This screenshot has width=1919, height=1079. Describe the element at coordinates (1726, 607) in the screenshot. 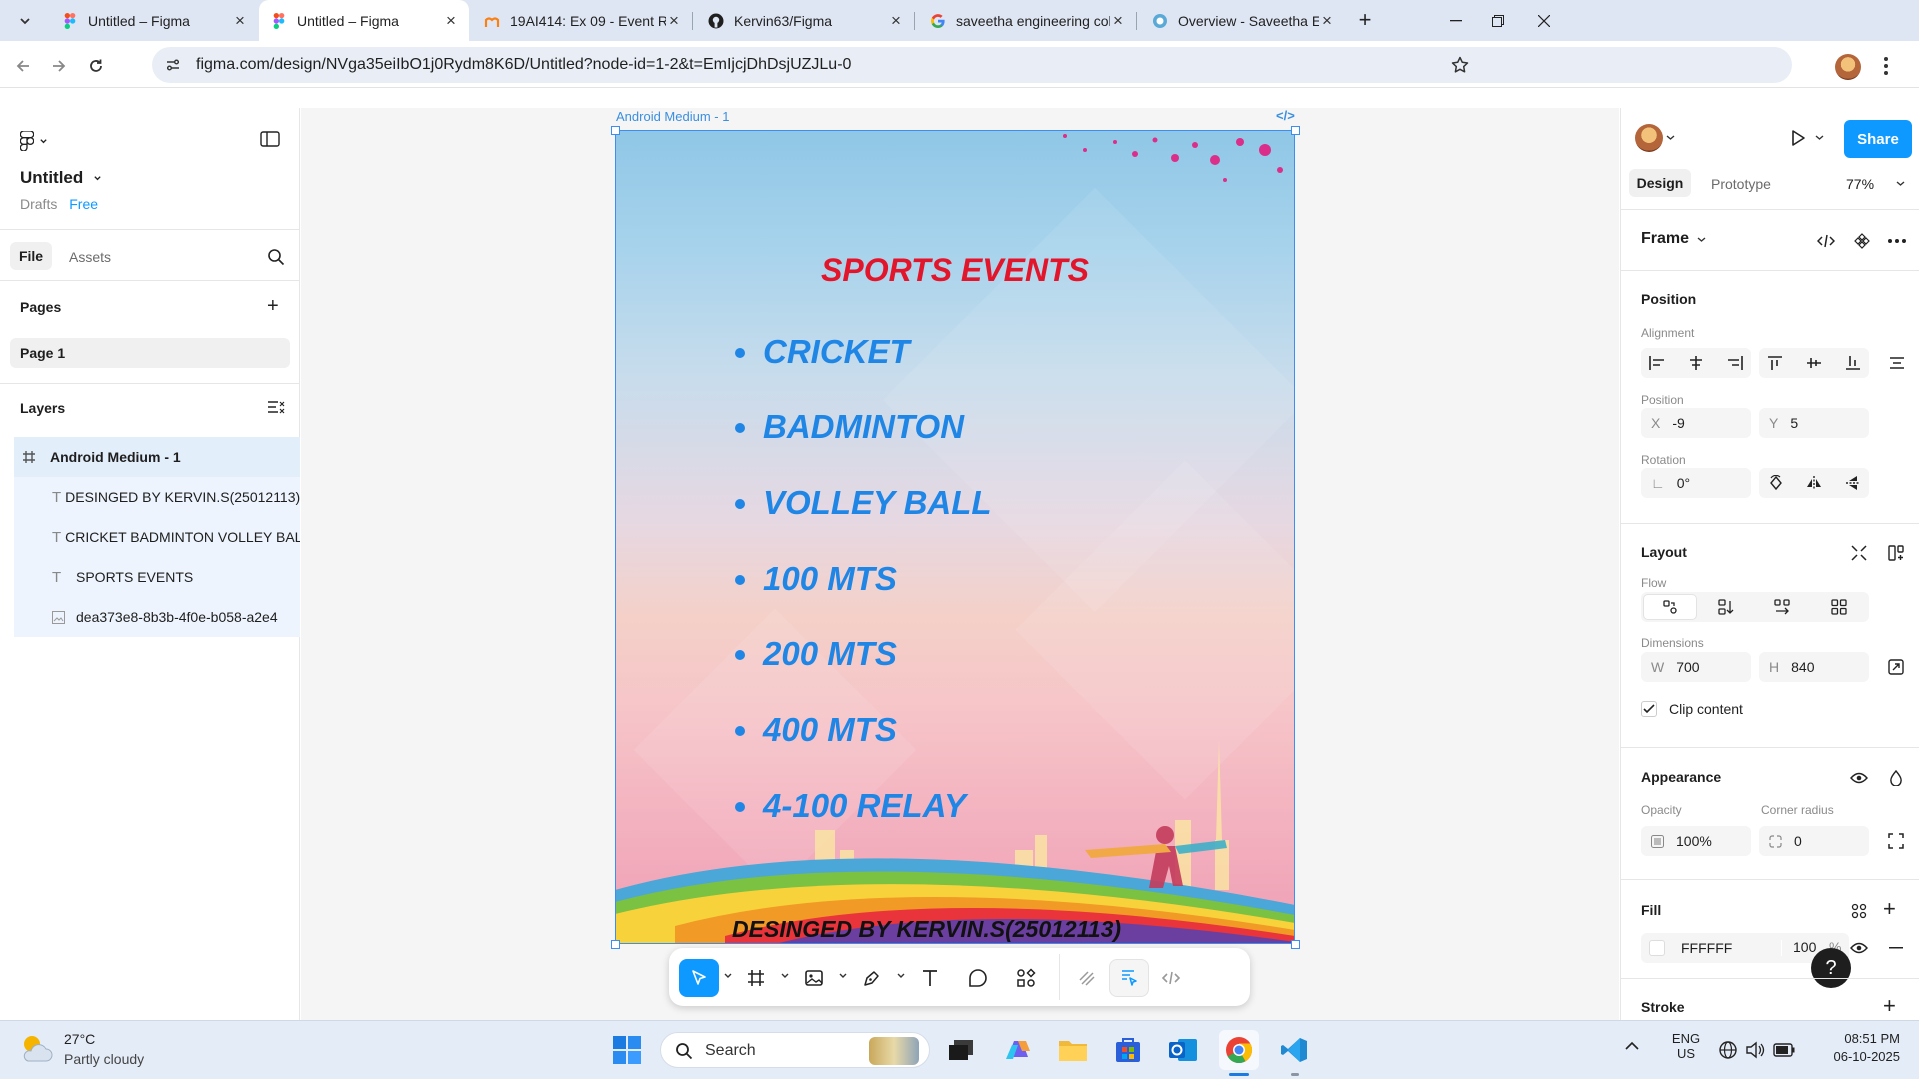

I see `flow-vertical-icon` at that location.